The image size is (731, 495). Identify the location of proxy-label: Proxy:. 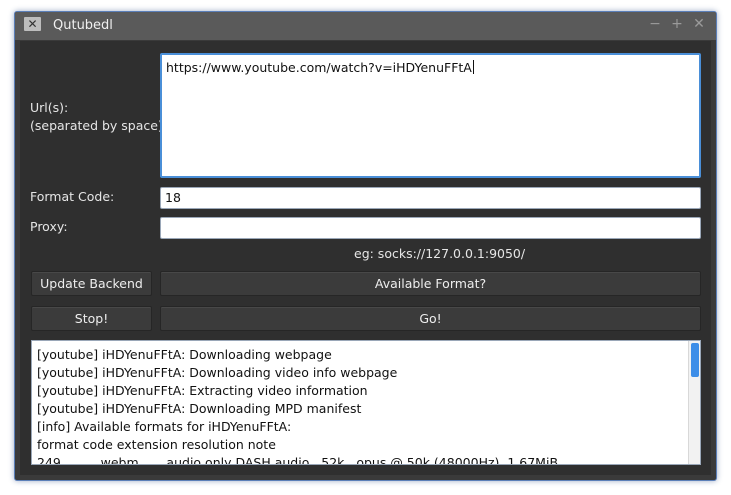
(49, 226).